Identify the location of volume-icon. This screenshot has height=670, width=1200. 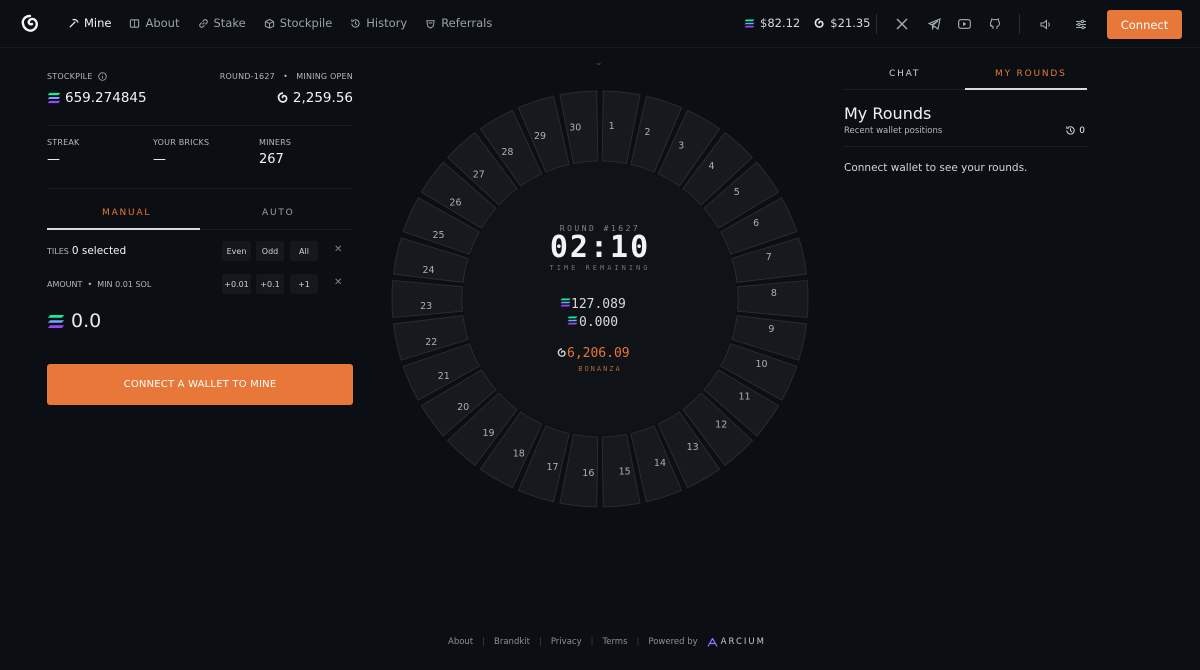
(1046, 24).